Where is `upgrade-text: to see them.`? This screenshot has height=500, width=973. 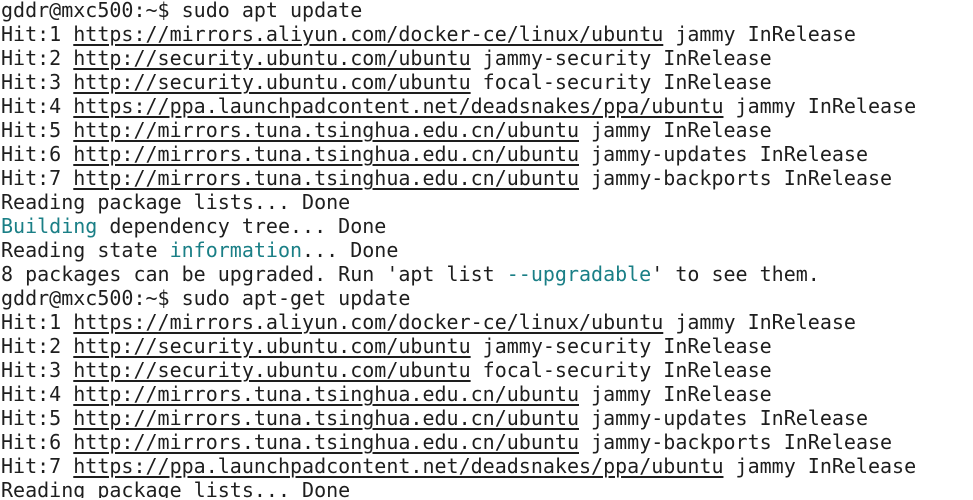 upgrade-text: to see them. is located at coordinates (741, 274).